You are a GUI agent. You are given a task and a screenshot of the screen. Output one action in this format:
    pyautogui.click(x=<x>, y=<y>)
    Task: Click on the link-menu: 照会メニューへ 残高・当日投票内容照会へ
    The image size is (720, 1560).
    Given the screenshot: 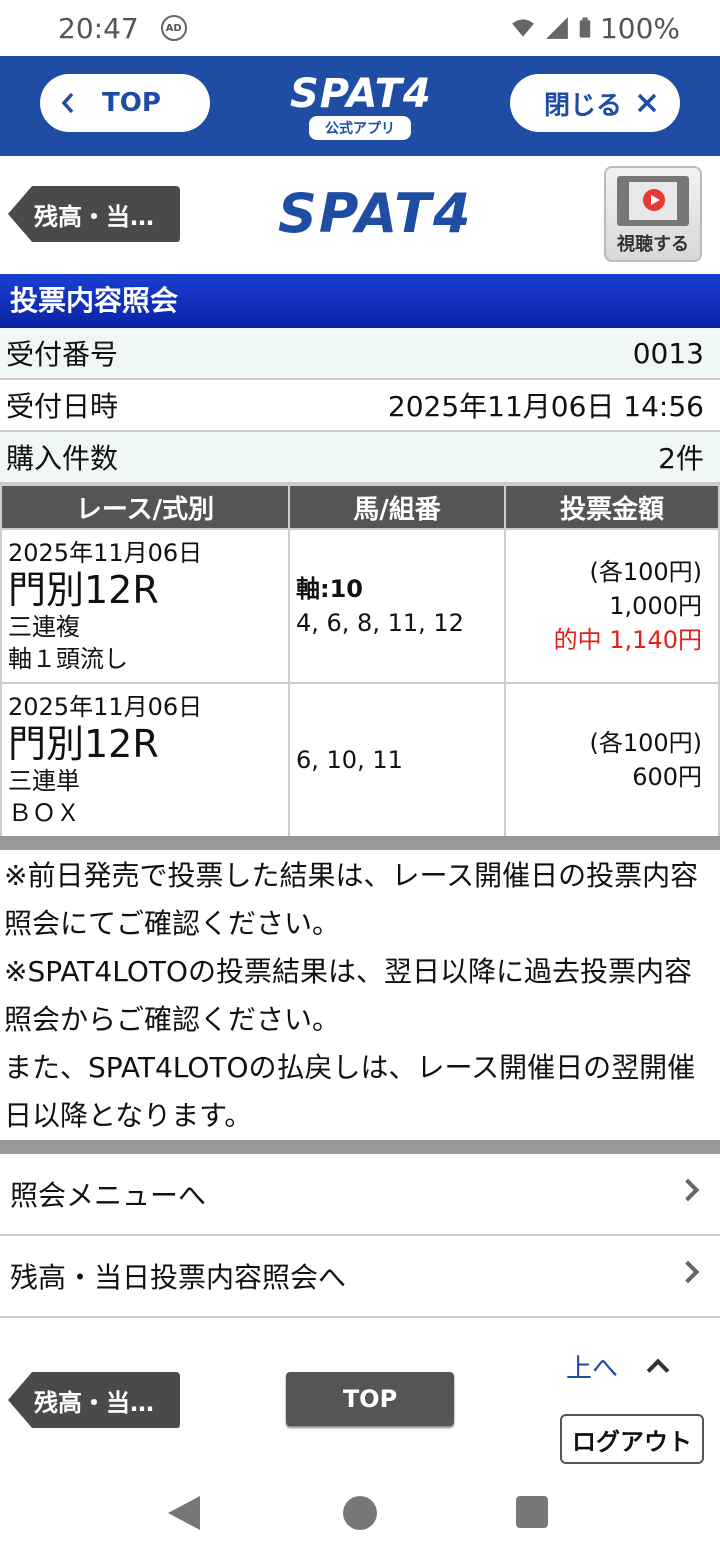 What is the action you would take?
    pyautogui.click(x=360, y=1236)
    